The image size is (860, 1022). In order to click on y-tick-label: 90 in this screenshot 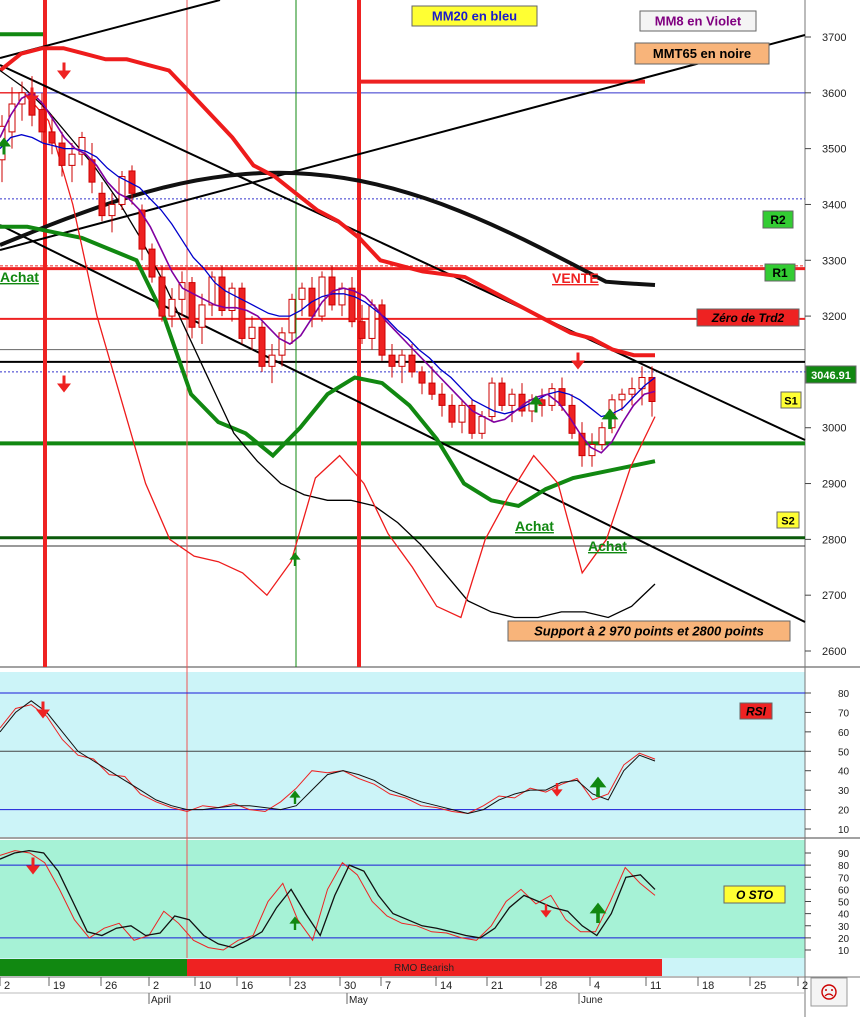, I will do `click(844, 854)`.